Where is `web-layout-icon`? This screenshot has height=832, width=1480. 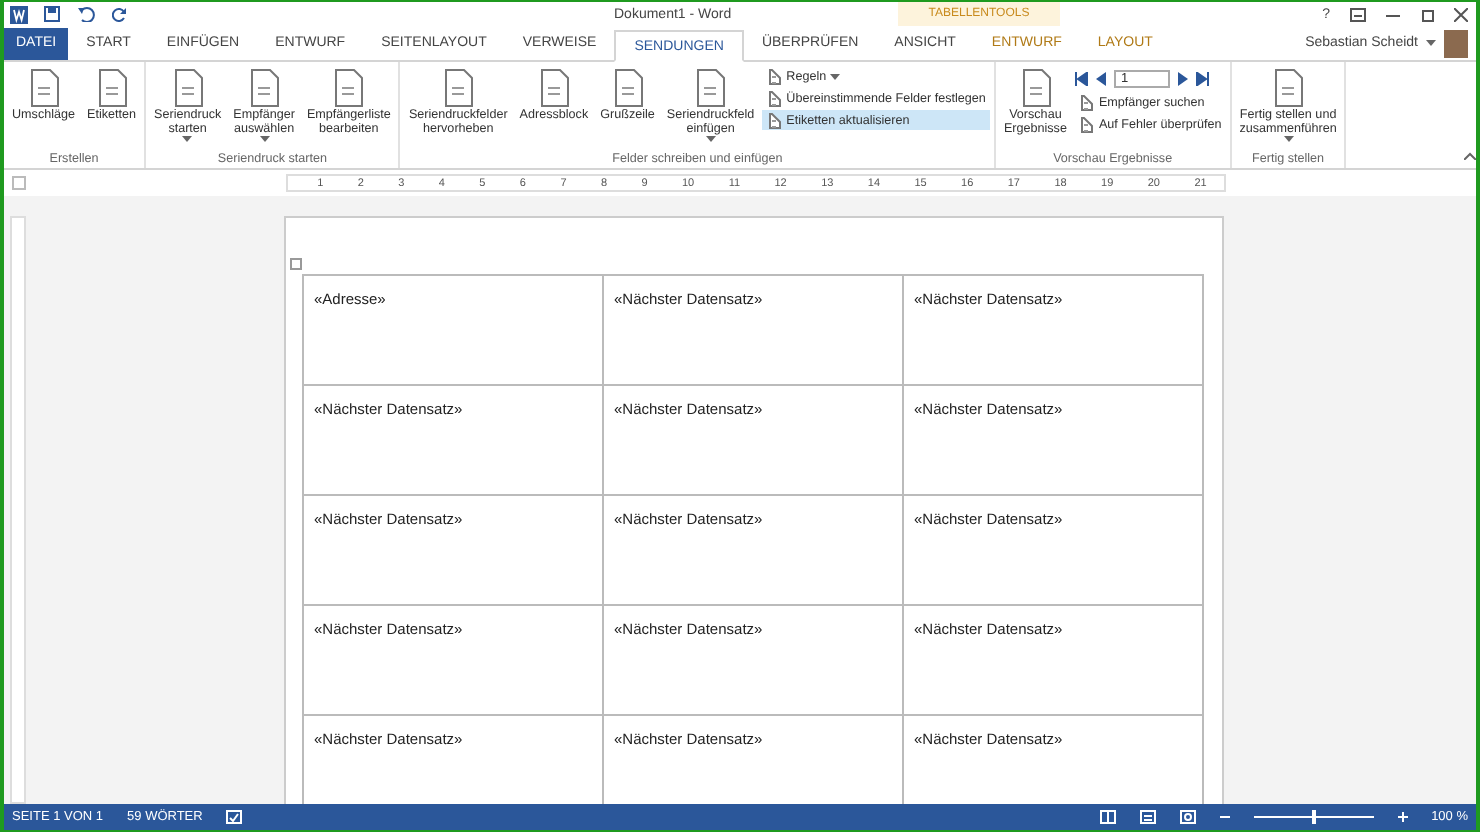
web-layout-icon is located at coordinates (1187, 817).